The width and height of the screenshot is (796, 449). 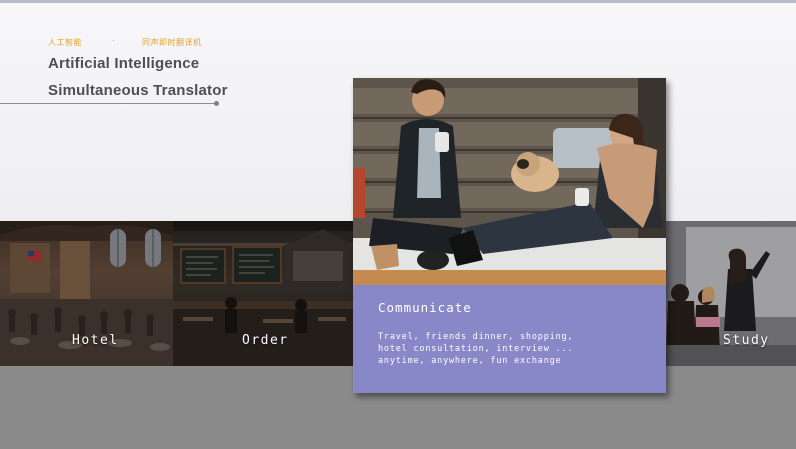 What do you see at coordinates (86, 293) in the screenshot?
I see `scene-hotel: Hotel` at bounding box center [86, 293].